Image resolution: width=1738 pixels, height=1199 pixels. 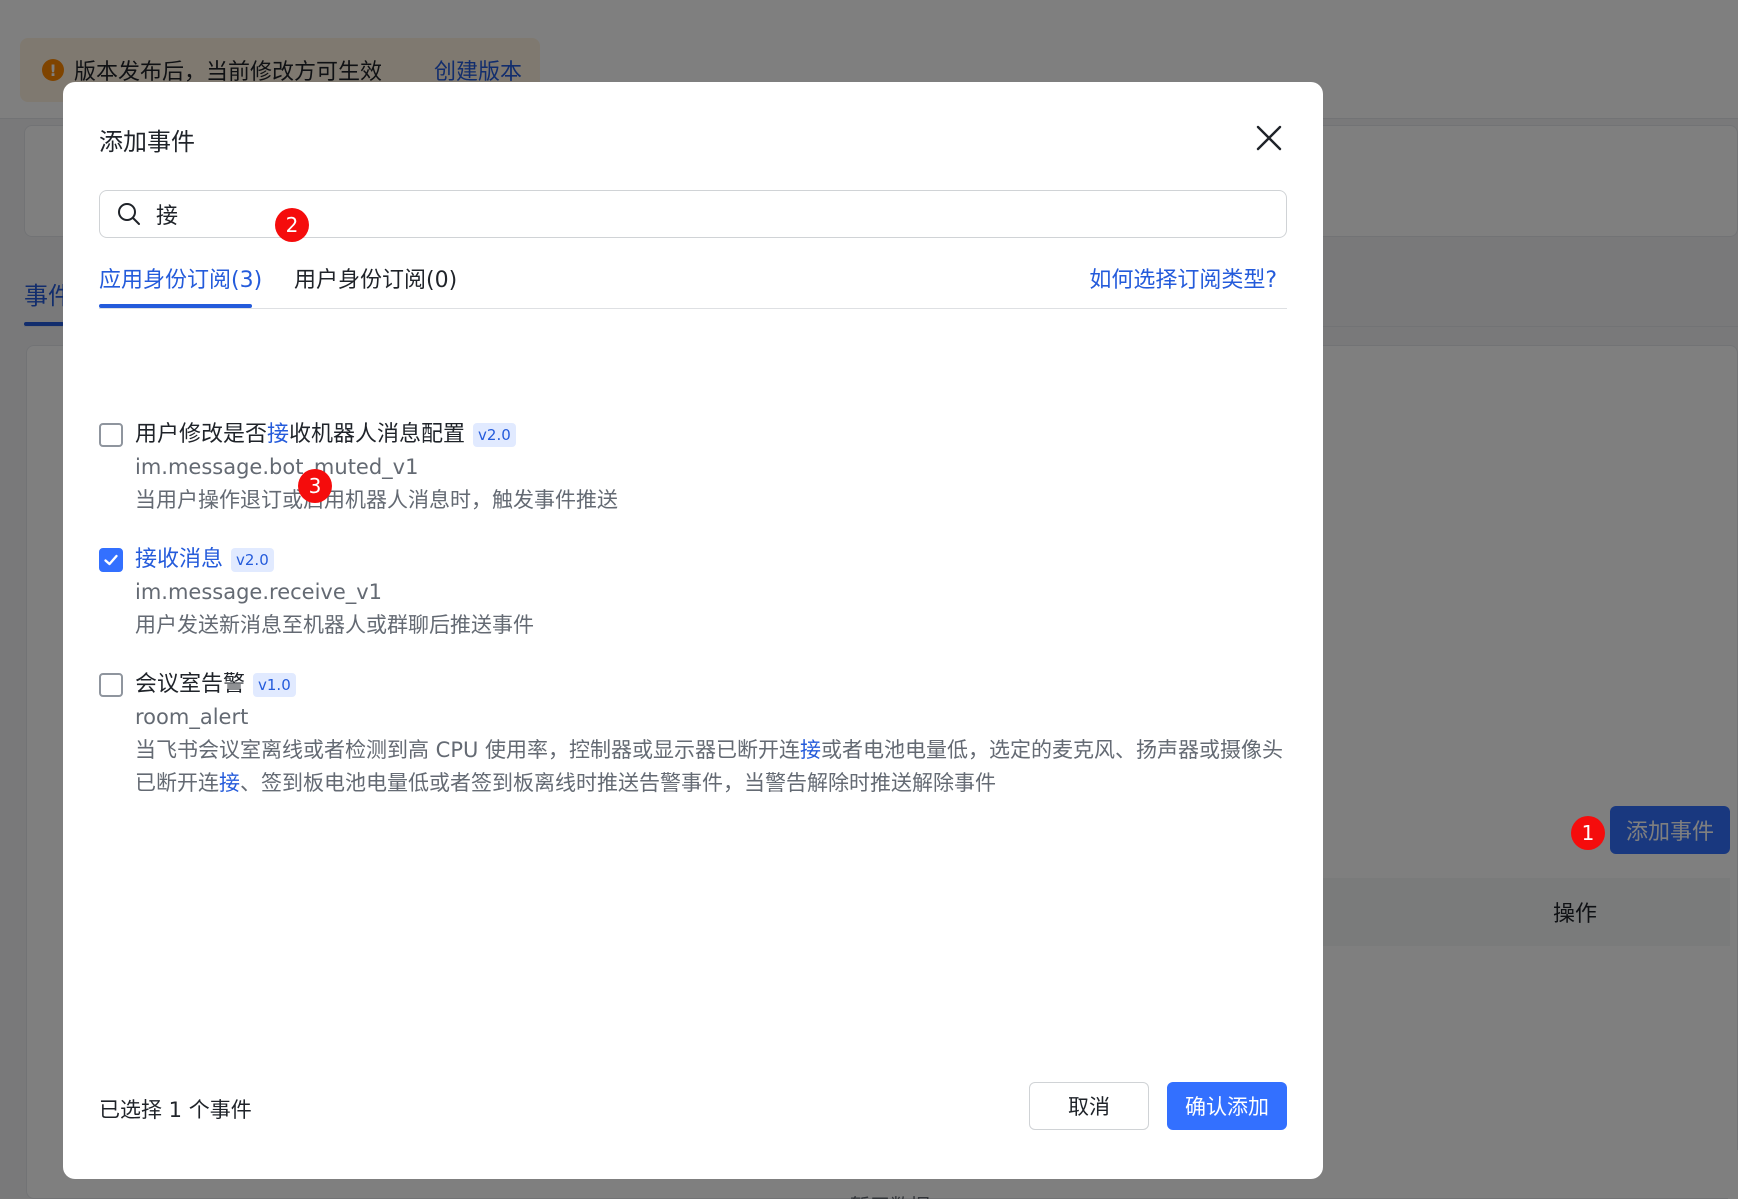 I want to click on event-title-text: 接收消息, so click(x=179, y=559).